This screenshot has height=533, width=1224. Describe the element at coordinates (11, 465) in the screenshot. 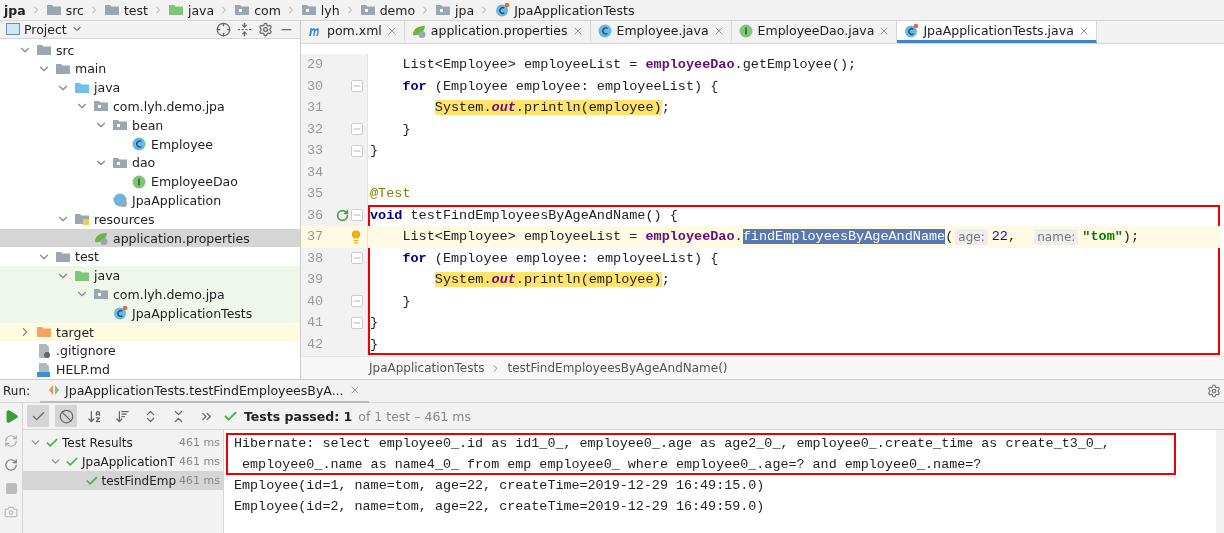

I see `toggle-auto-test-icon` at that location.